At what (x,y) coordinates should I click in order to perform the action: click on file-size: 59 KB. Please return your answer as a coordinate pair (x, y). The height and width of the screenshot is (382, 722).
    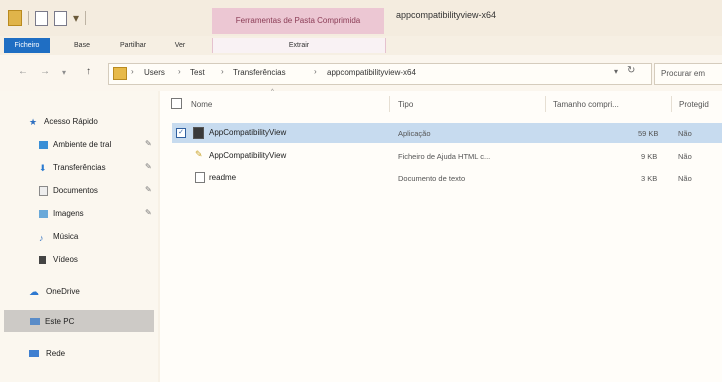
    Looking at the image, I should click on (648, 133).